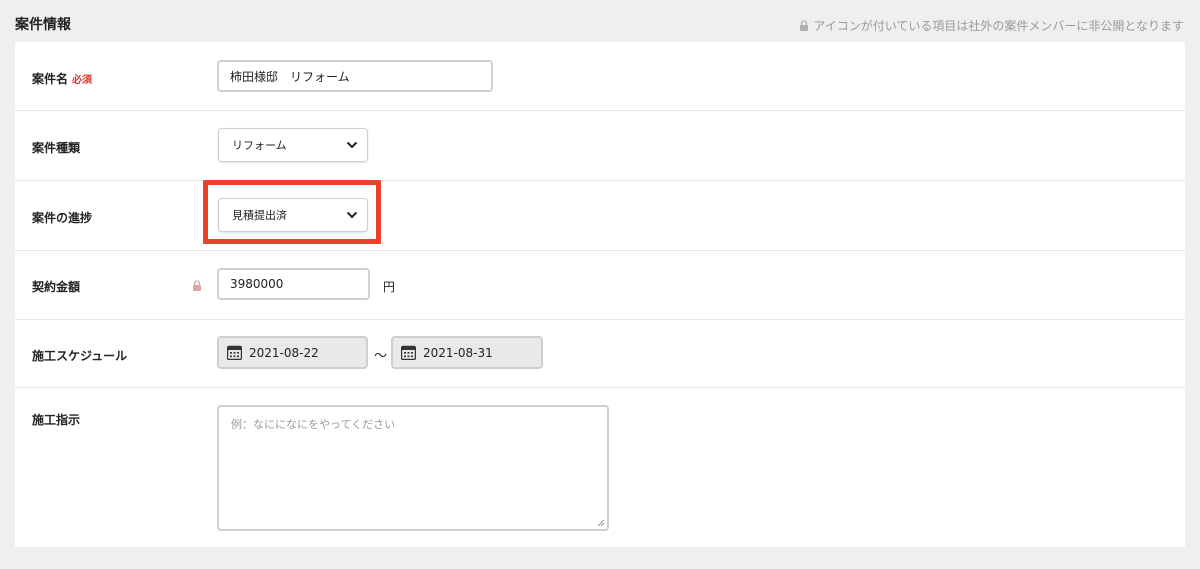 The width and height of the screenshot is (1200, 569). What do you see at coordinates (600, 216) in the screenshot?
I see `row-project-progress: 案件の進捗 見積提出済` at bounding box center [600, 216].